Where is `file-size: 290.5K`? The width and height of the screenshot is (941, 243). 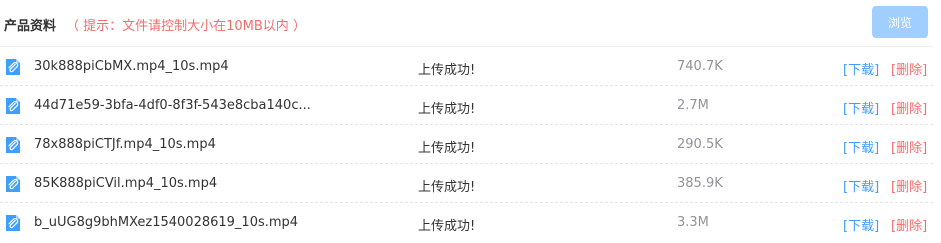
file-size: 290.5K is located at coordinates (700, 144).